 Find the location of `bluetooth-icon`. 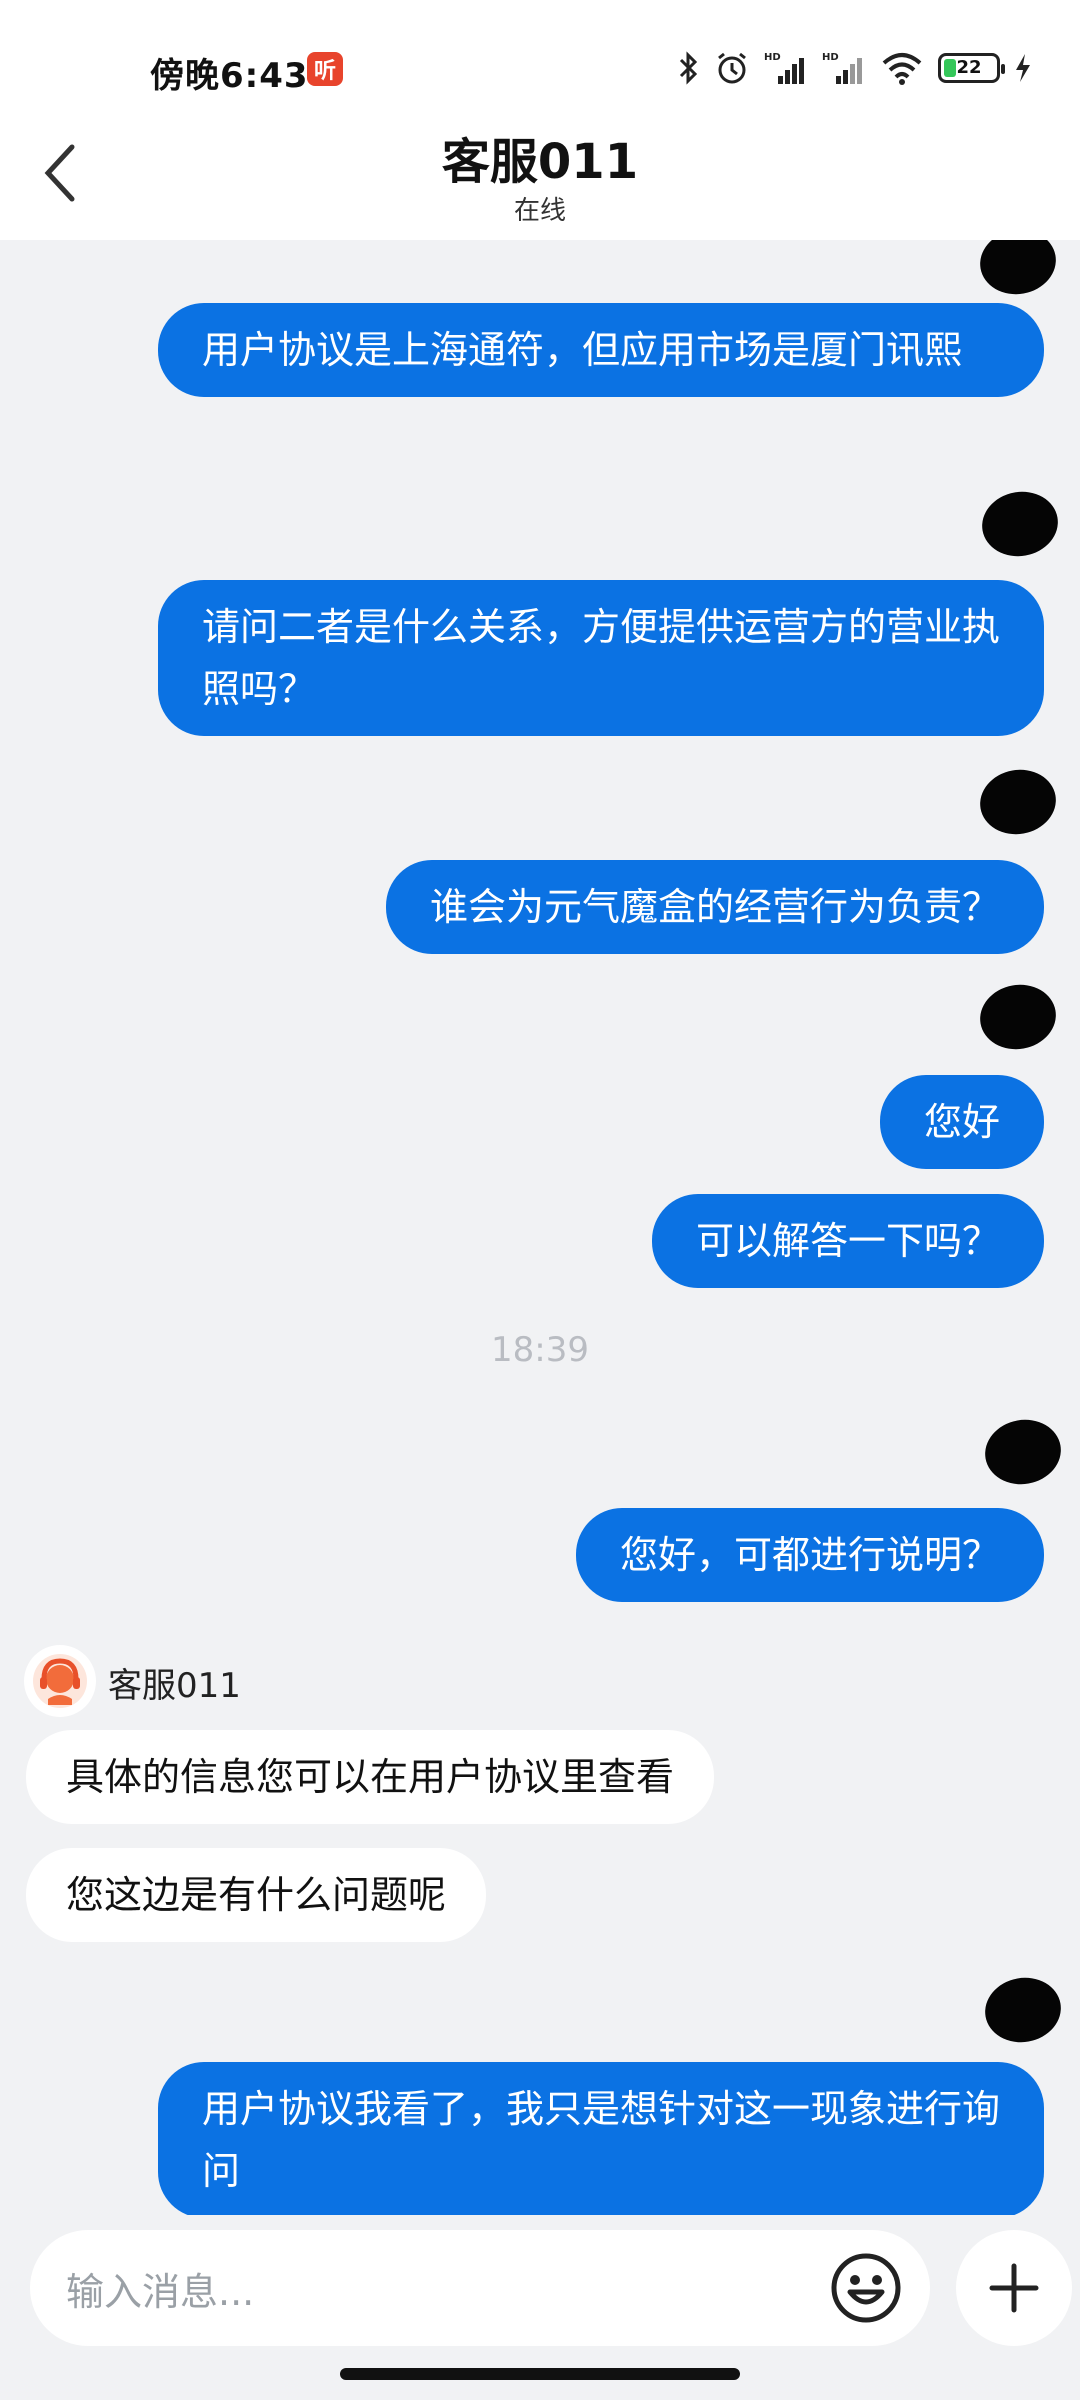

bluetooth-icon is located at coordinates (688, 68).